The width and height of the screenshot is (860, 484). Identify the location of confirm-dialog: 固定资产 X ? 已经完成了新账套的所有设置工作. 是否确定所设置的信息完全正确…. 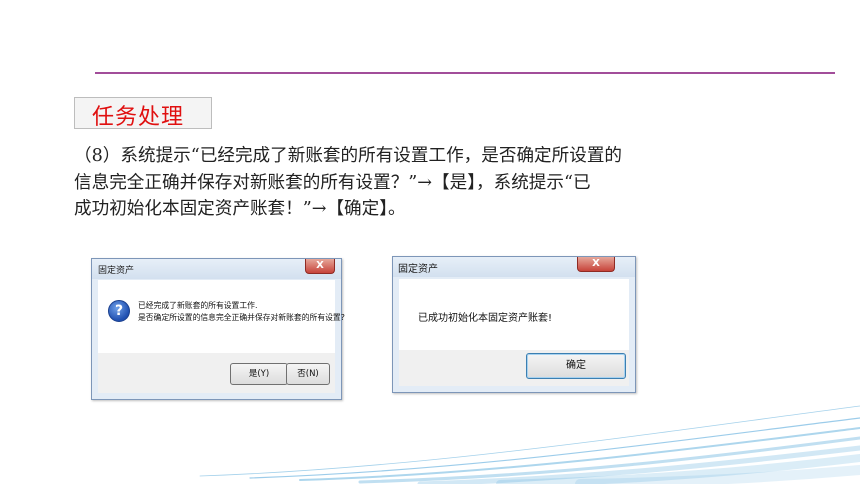
(218, 329).